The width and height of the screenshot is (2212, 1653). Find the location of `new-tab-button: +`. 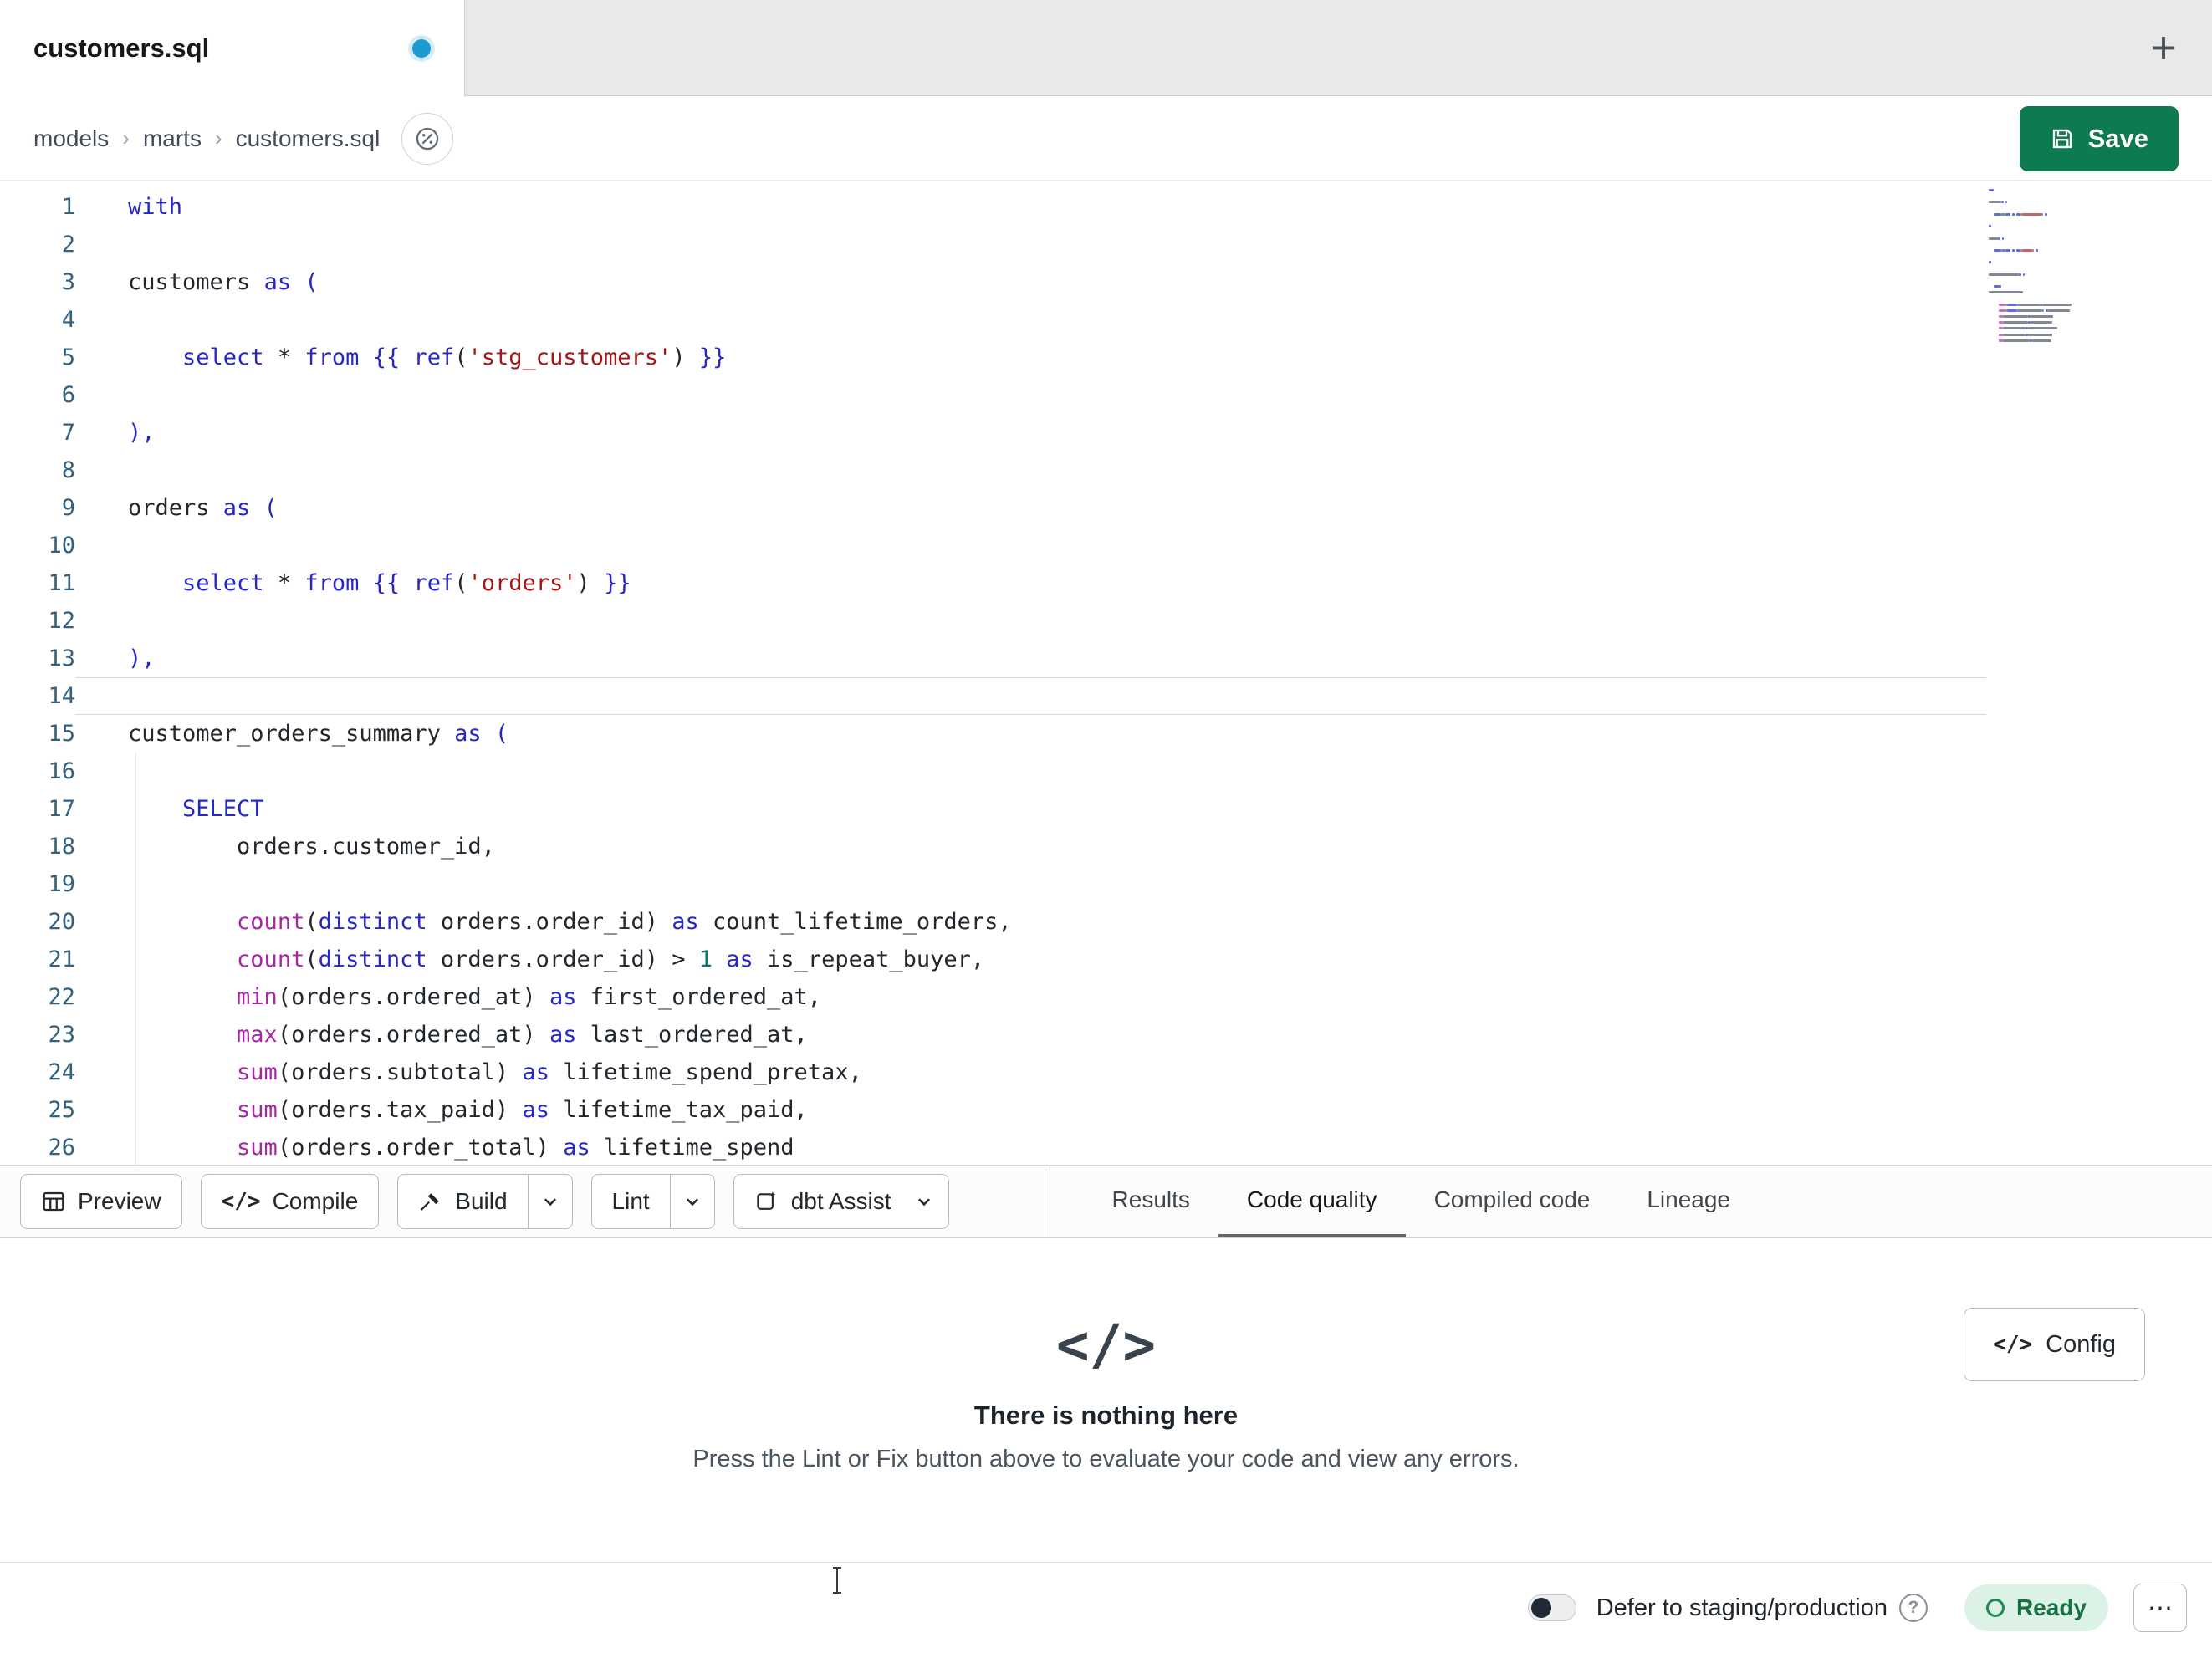

new-tab-button: + is located at coordinates (2163, 47).